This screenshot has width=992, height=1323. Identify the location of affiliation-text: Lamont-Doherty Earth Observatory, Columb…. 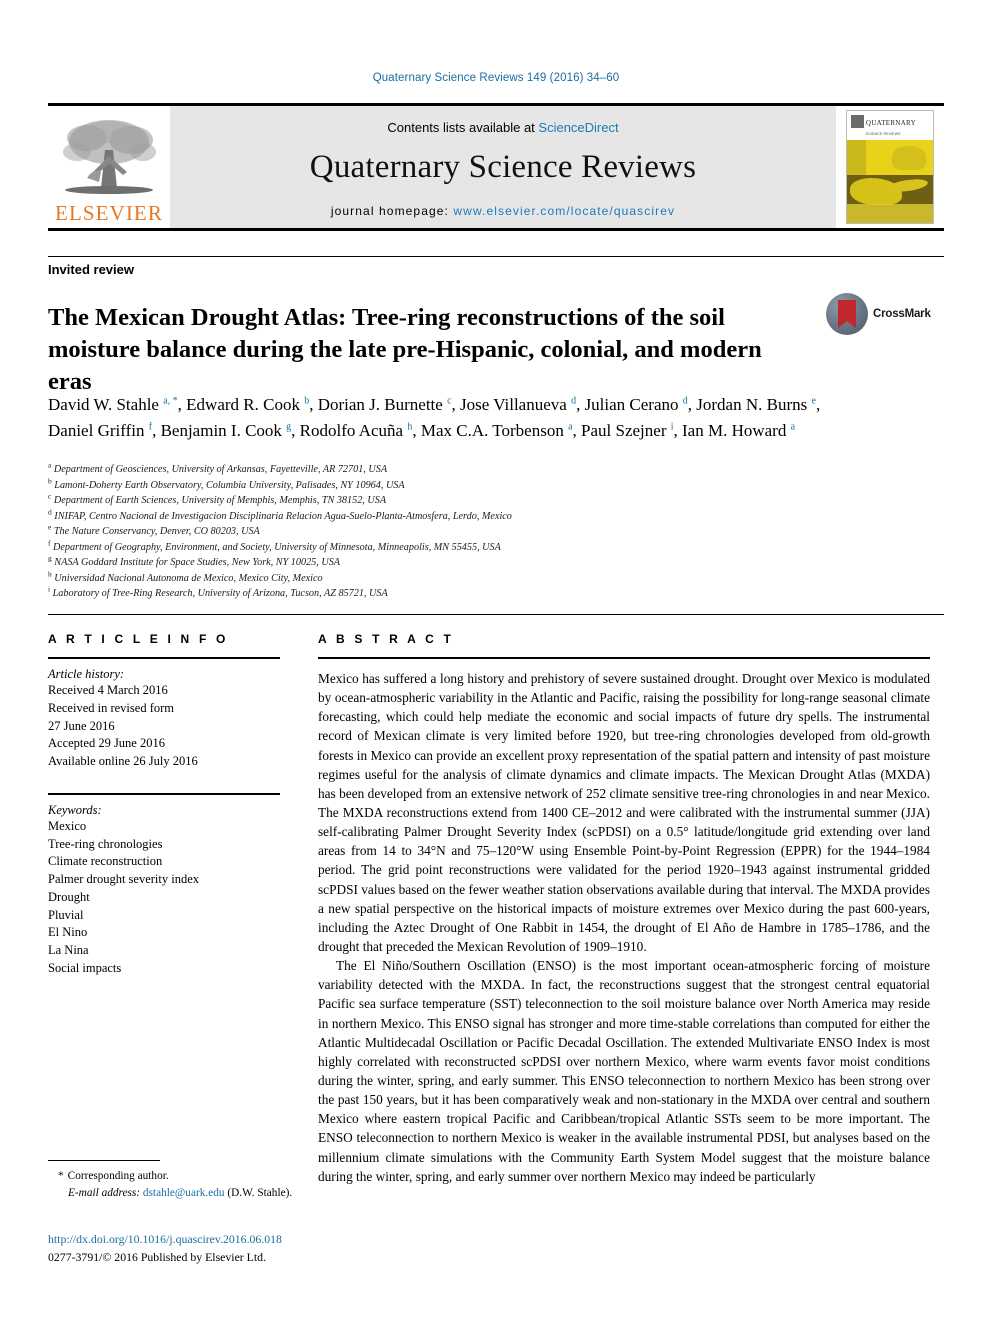
(228, 485).